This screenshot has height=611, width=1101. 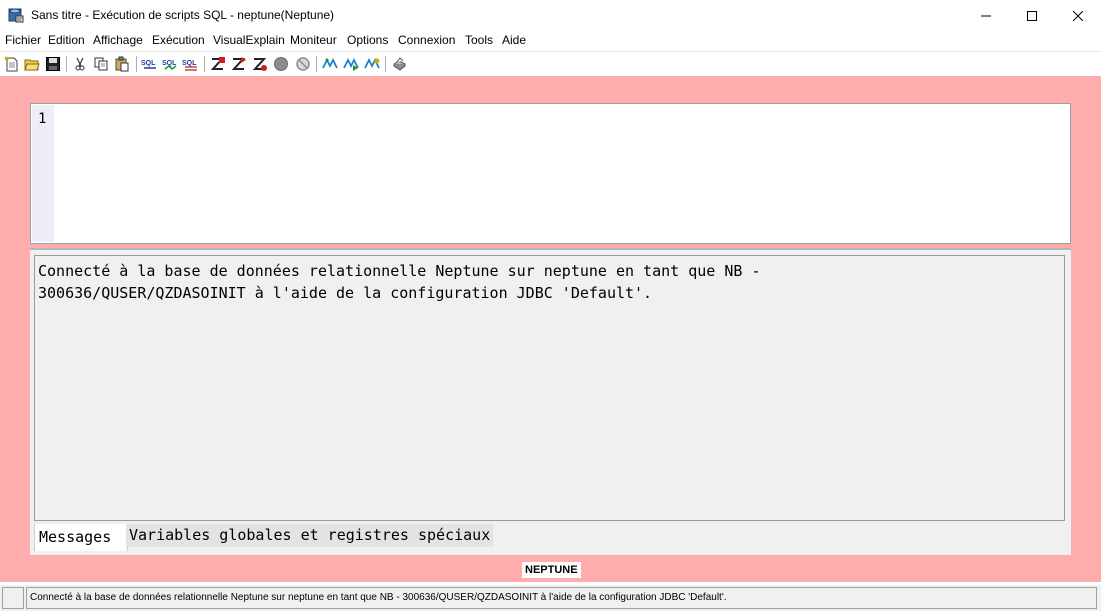 What do you see at coordinates (42, 119) in the screenshot?
I see `line-number: 1` at bounding box center [42, 119].